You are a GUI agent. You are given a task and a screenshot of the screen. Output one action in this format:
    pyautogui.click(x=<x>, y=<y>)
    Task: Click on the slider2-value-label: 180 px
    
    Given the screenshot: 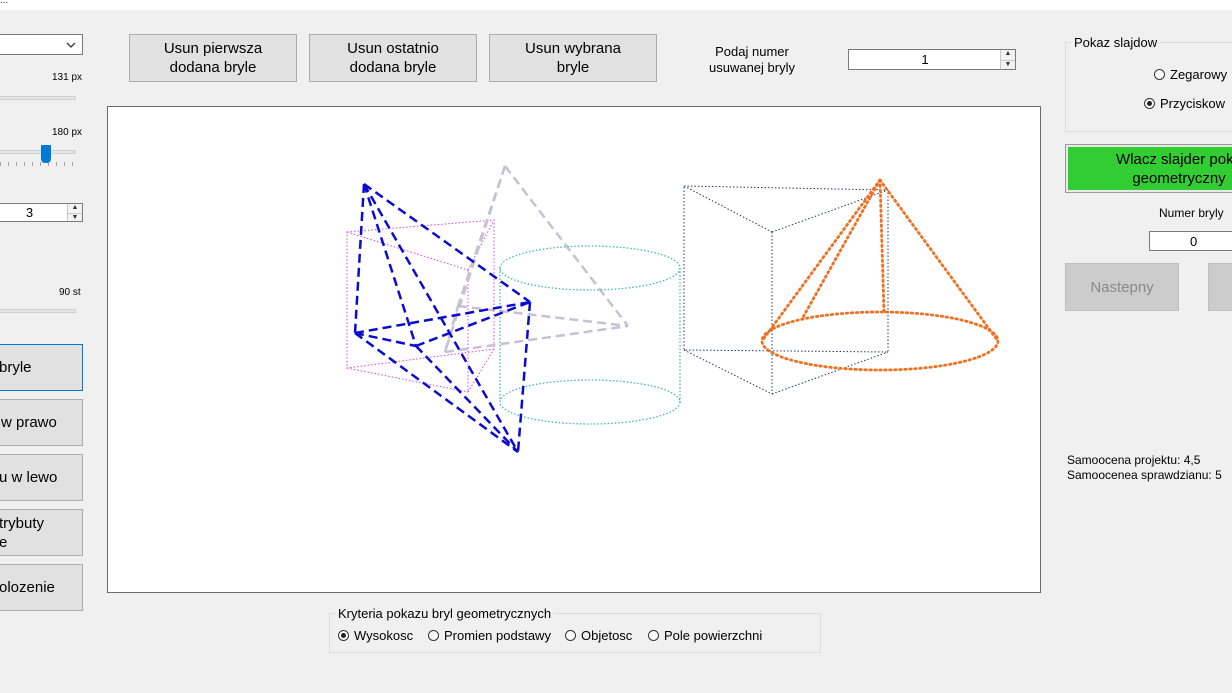 What is the action you would take?
    pyautogui.click(x=67, y=132)
    